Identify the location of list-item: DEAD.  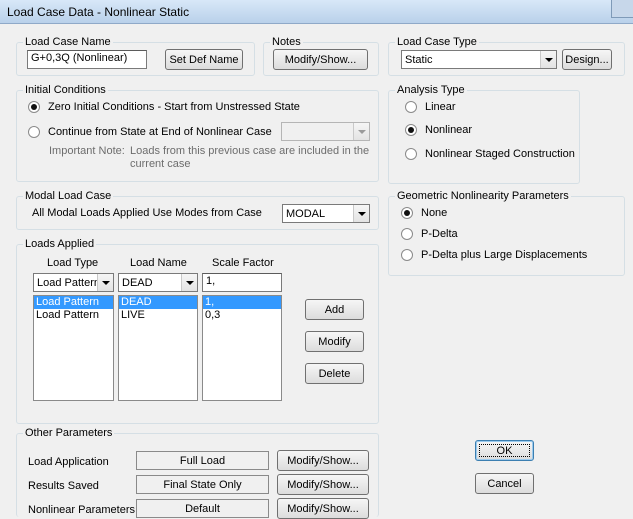
(158, 302).